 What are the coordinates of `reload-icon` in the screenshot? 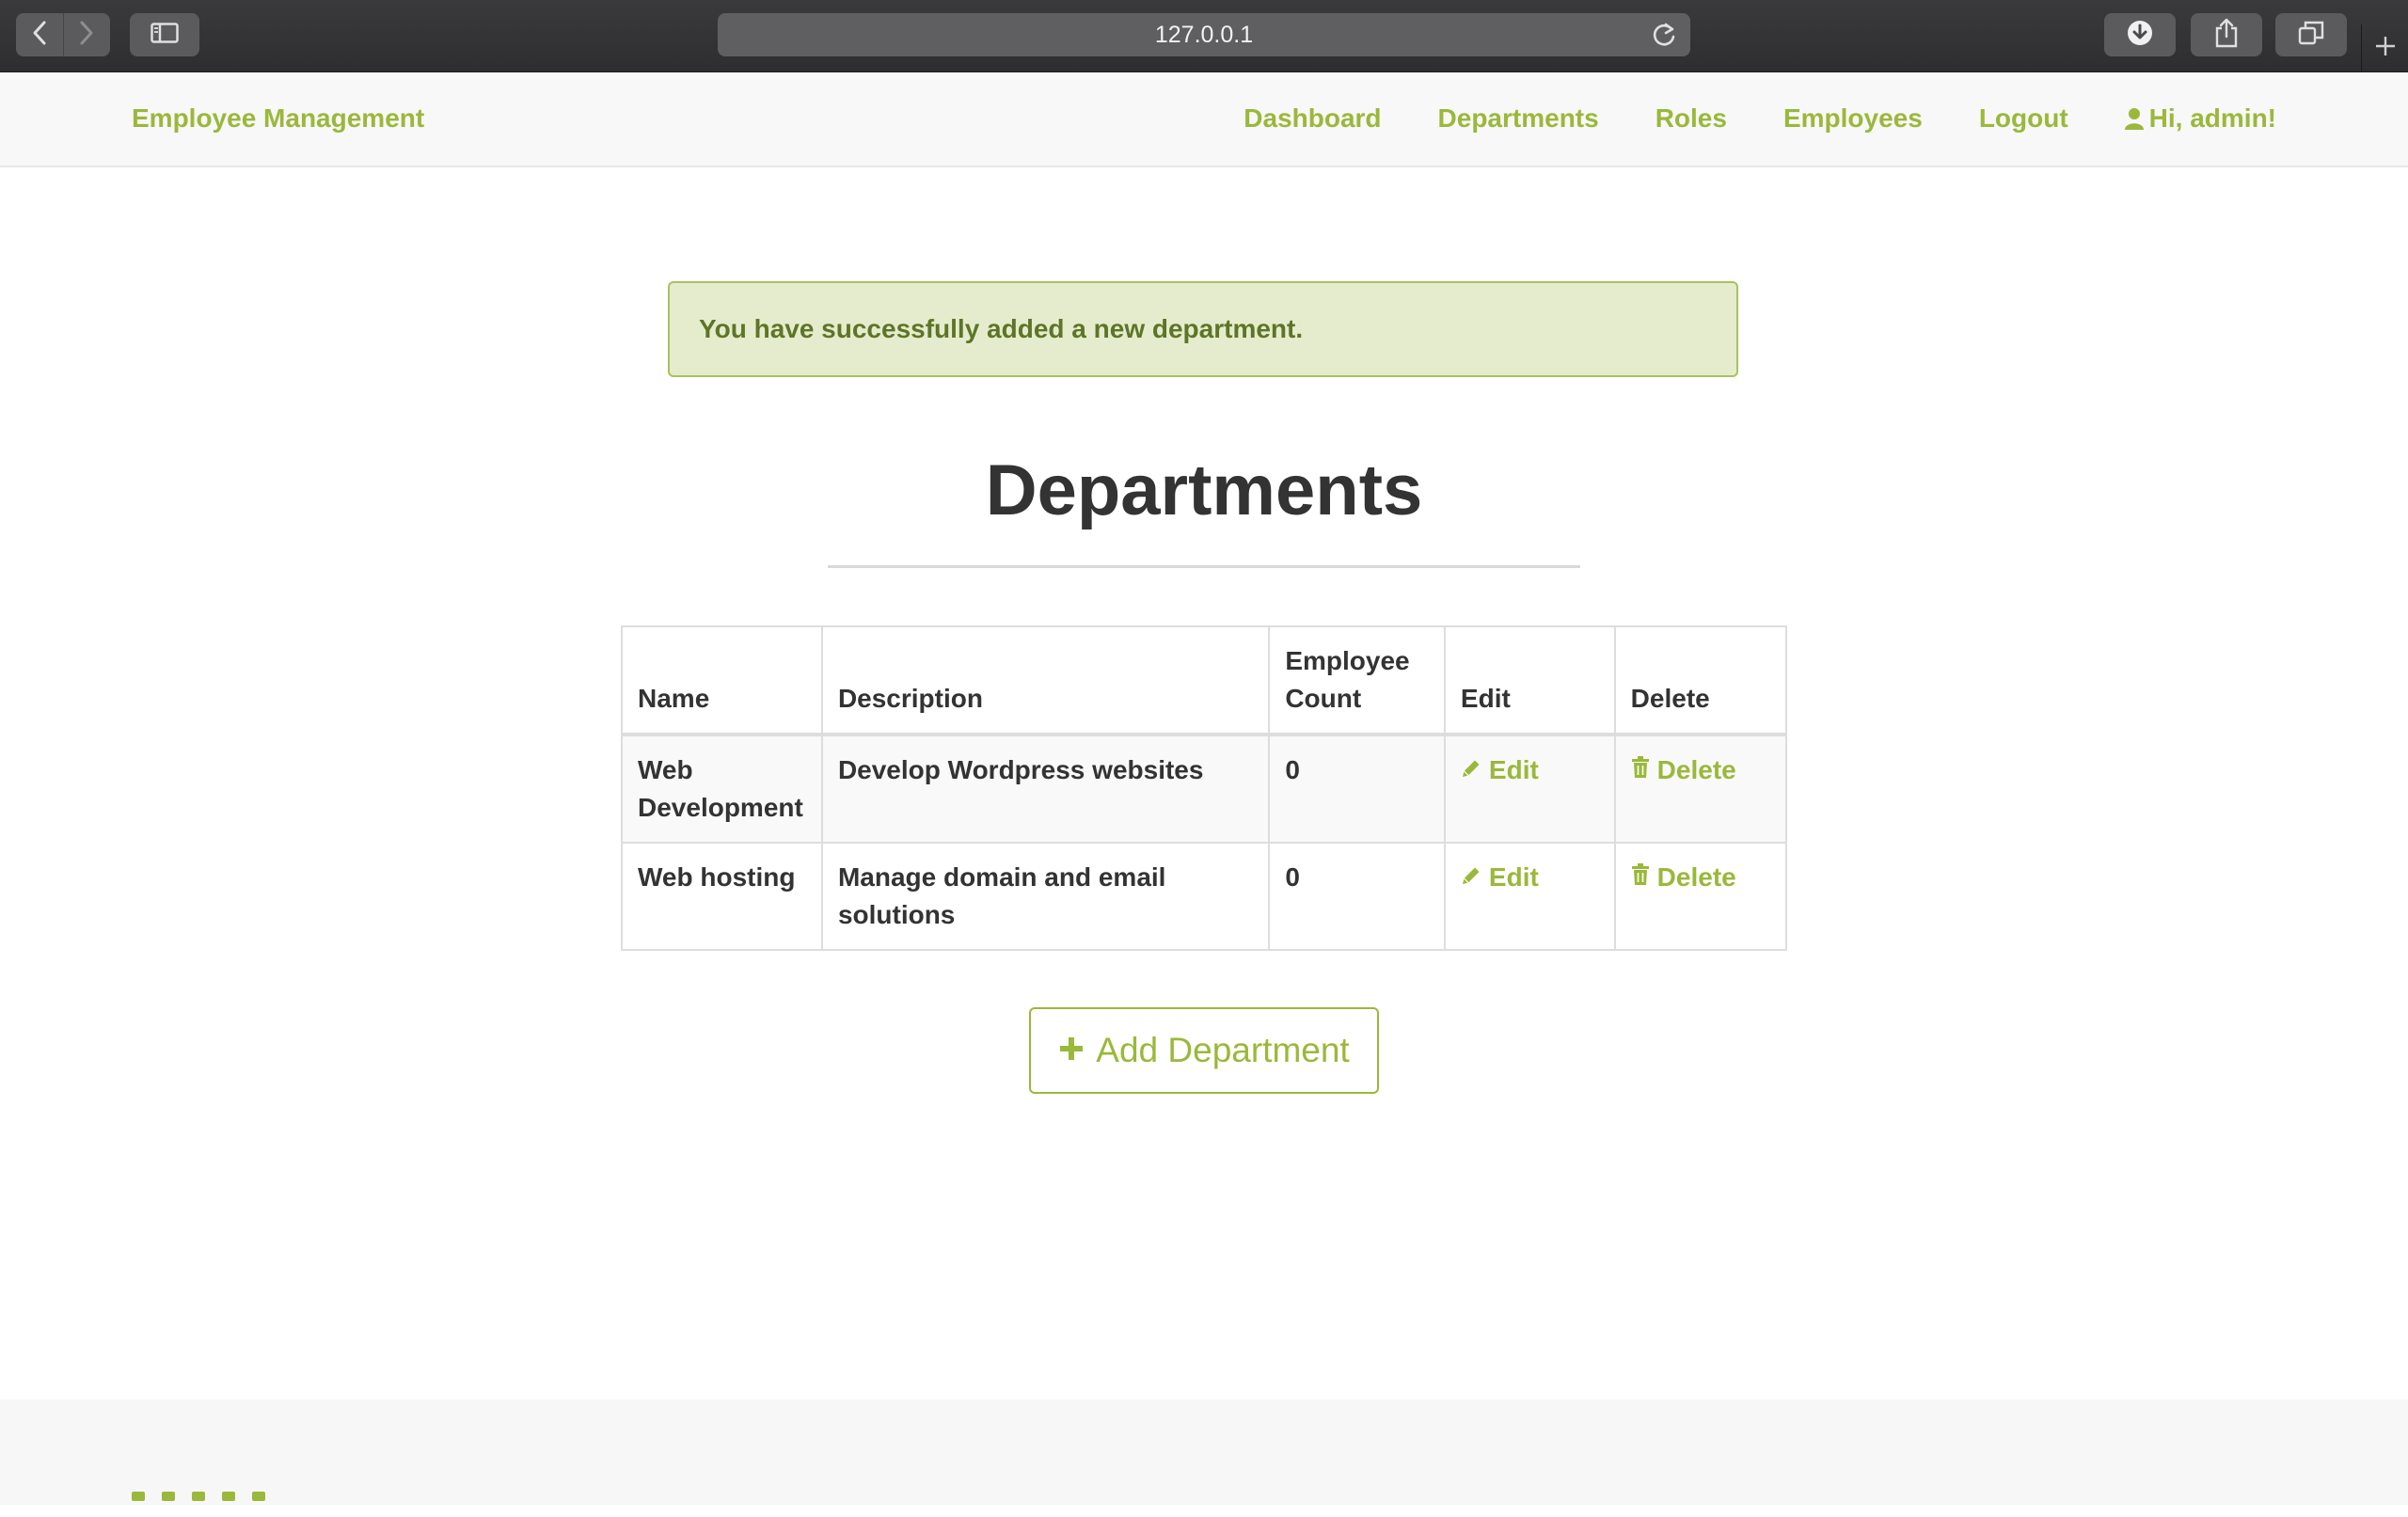 It's located at (1664, 38).